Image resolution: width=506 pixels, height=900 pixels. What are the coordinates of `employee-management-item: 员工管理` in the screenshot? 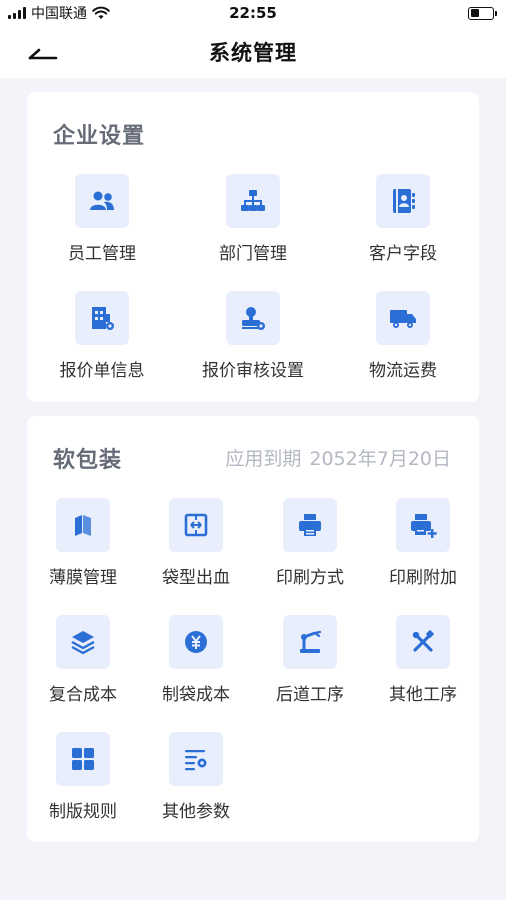 It's located at (102, 219).